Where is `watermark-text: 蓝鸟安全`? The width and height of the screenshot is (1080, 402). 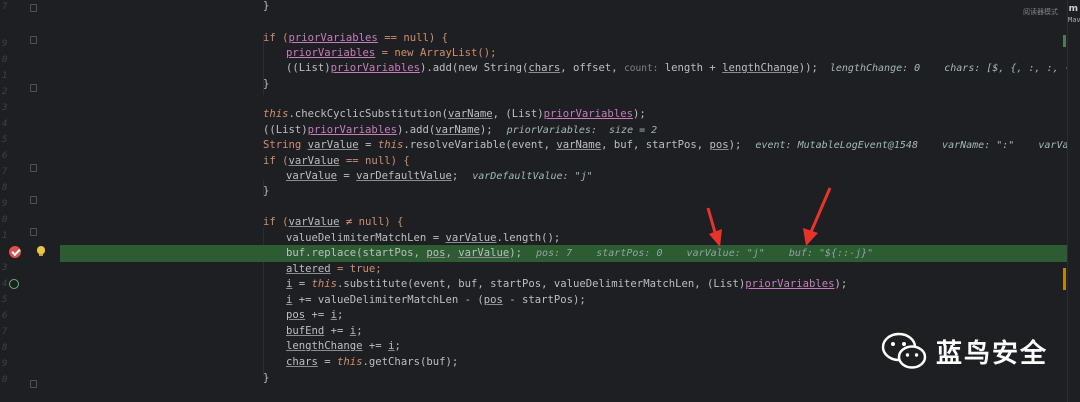 watermark-text: 蓝鸟安全 is located at coordinates (992, 353).